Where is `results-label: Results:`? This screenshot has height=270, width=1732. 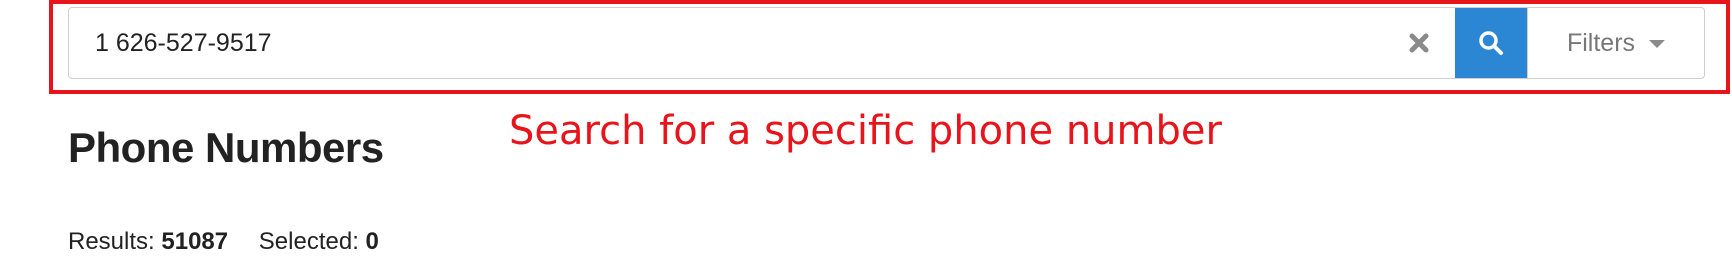 results-label: Results: is located at coordinates (111, 241).